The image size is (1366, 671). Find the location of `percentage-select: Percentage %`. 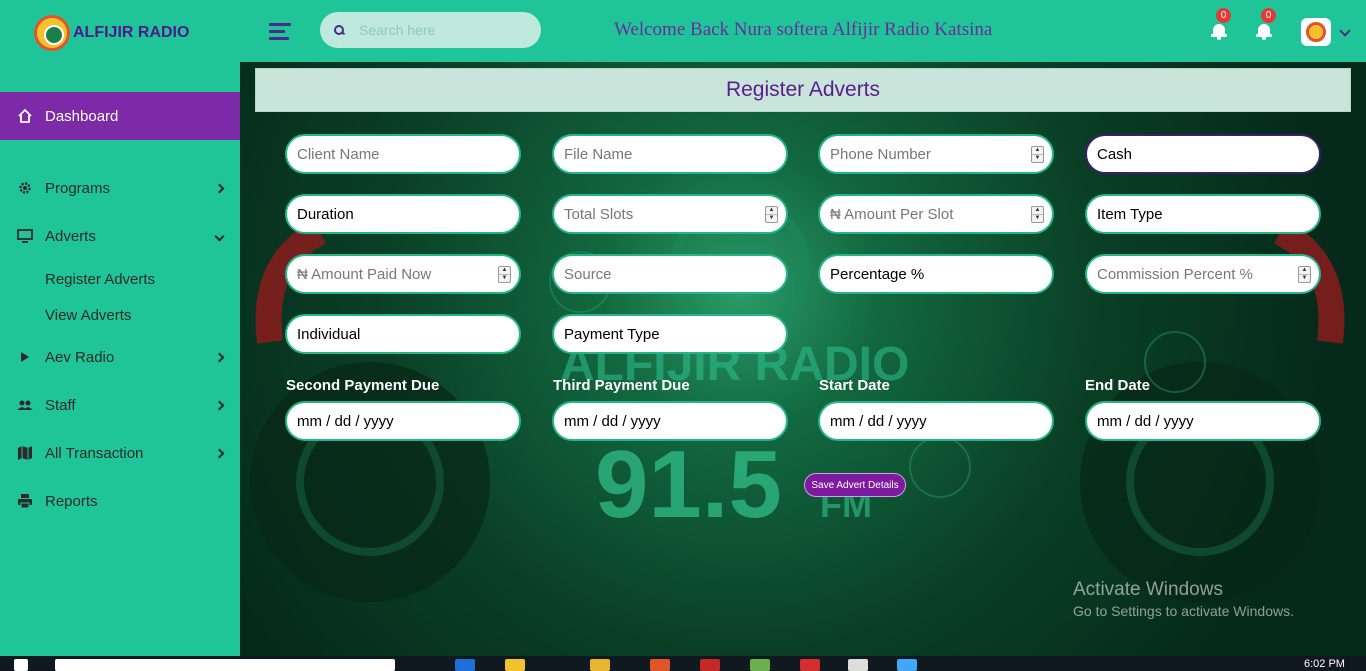

percentage-select: Percentage % is located at coordinates (936, 274).